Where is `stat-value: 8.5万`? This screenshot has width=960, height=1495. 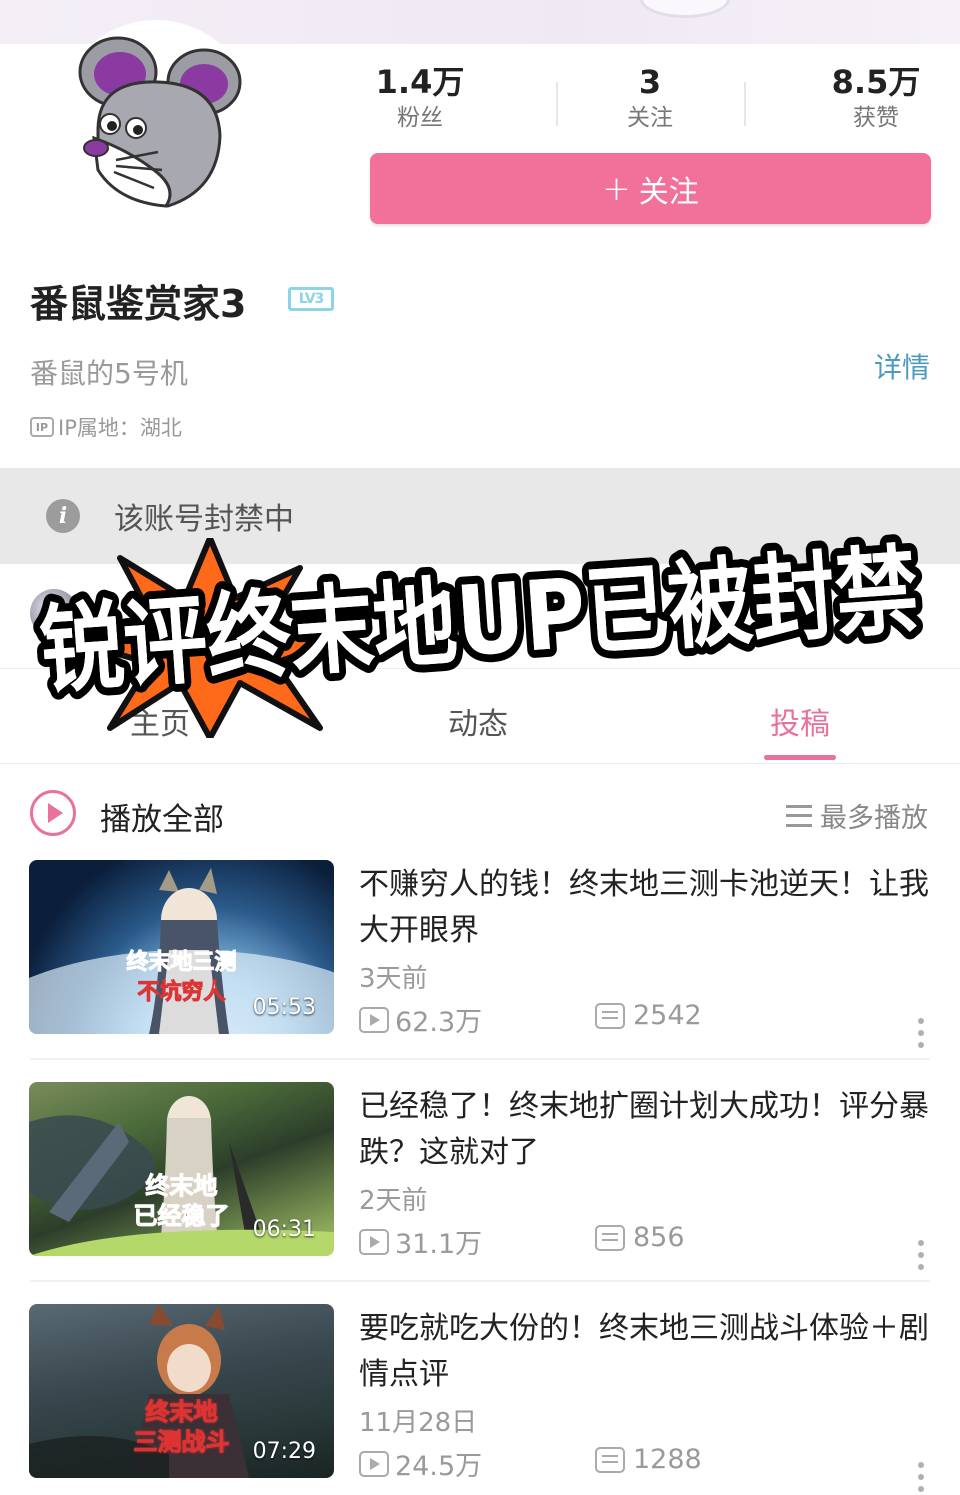
stat-value: 8.5万 is located at coordinates (876, 82).